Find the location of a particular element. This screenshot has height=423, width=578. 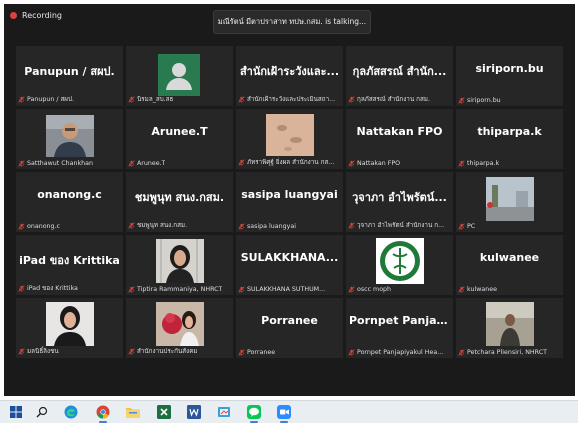

participant-tile: PC is located at coordinates (509, 202).